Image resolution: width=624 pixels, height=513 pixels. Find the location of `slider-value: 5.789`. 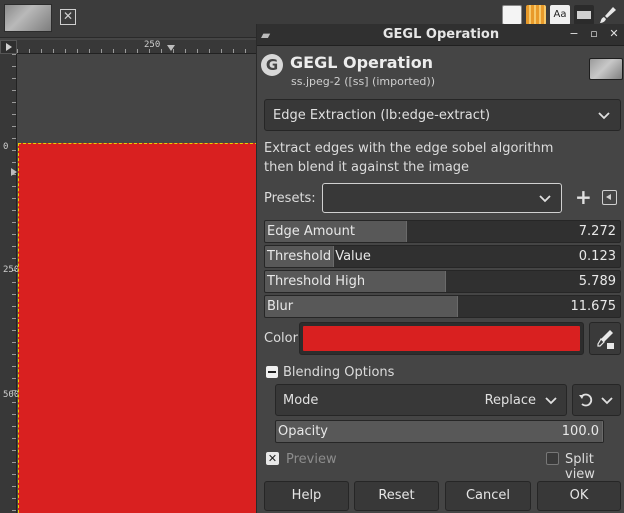

slider-value: 5.789 is located at coordinates (597, 281).